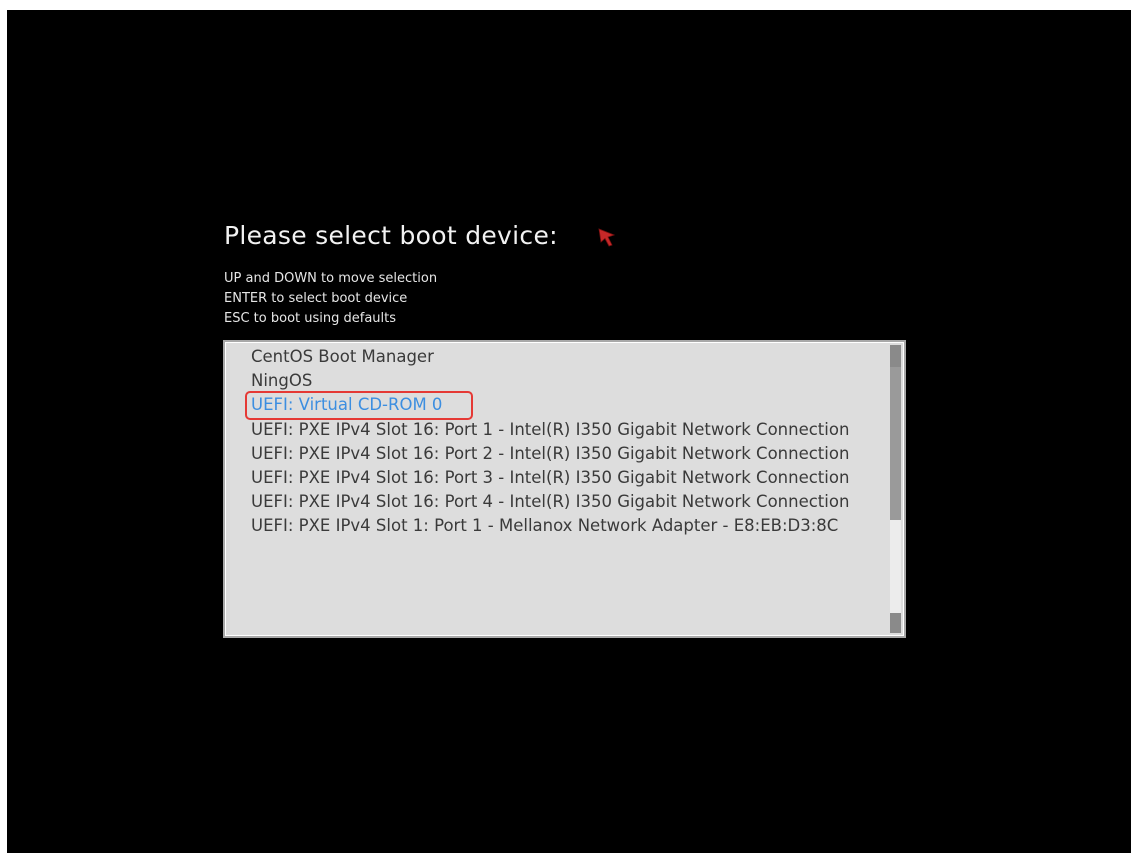 Image resolution: width=1131 pixels, height=853 pixels. Describe the element at coordinates (571, 381) in the screenshot. I see `boot-item-ningos: NingOS` at that location.